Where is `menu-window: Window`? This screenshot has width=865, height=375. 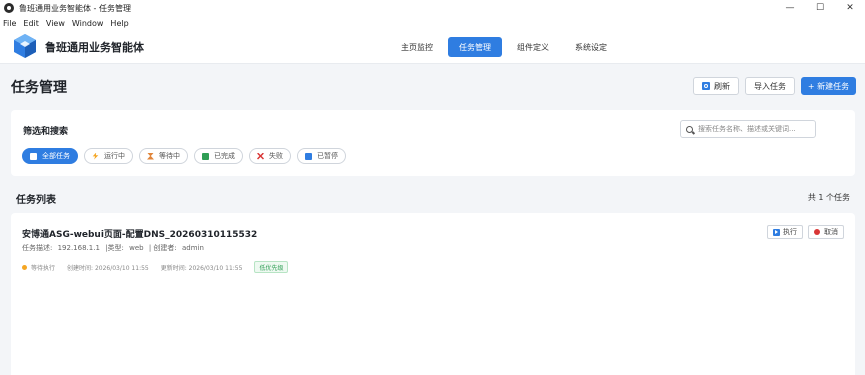 menu-window: Window is located at coordinates (88, 23).